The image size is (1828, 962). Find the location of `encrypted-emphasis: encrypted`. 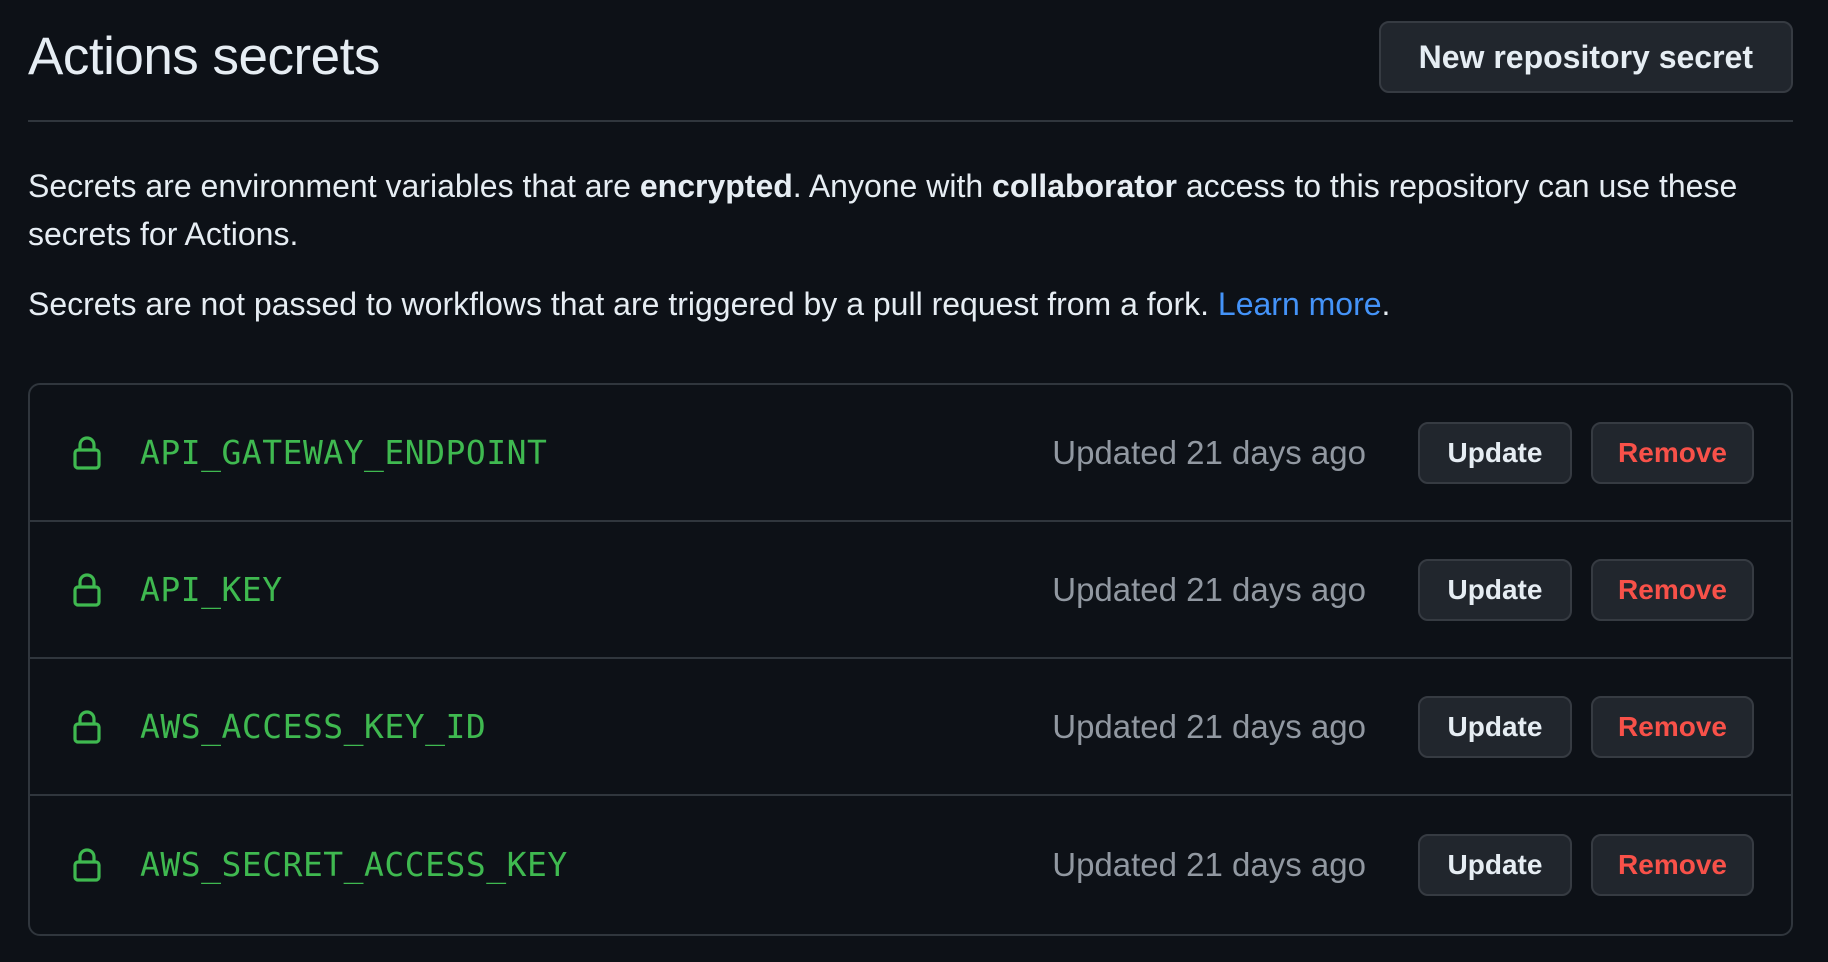

encrypted-emphasis: encrypted is located at coordinates (716, 186).